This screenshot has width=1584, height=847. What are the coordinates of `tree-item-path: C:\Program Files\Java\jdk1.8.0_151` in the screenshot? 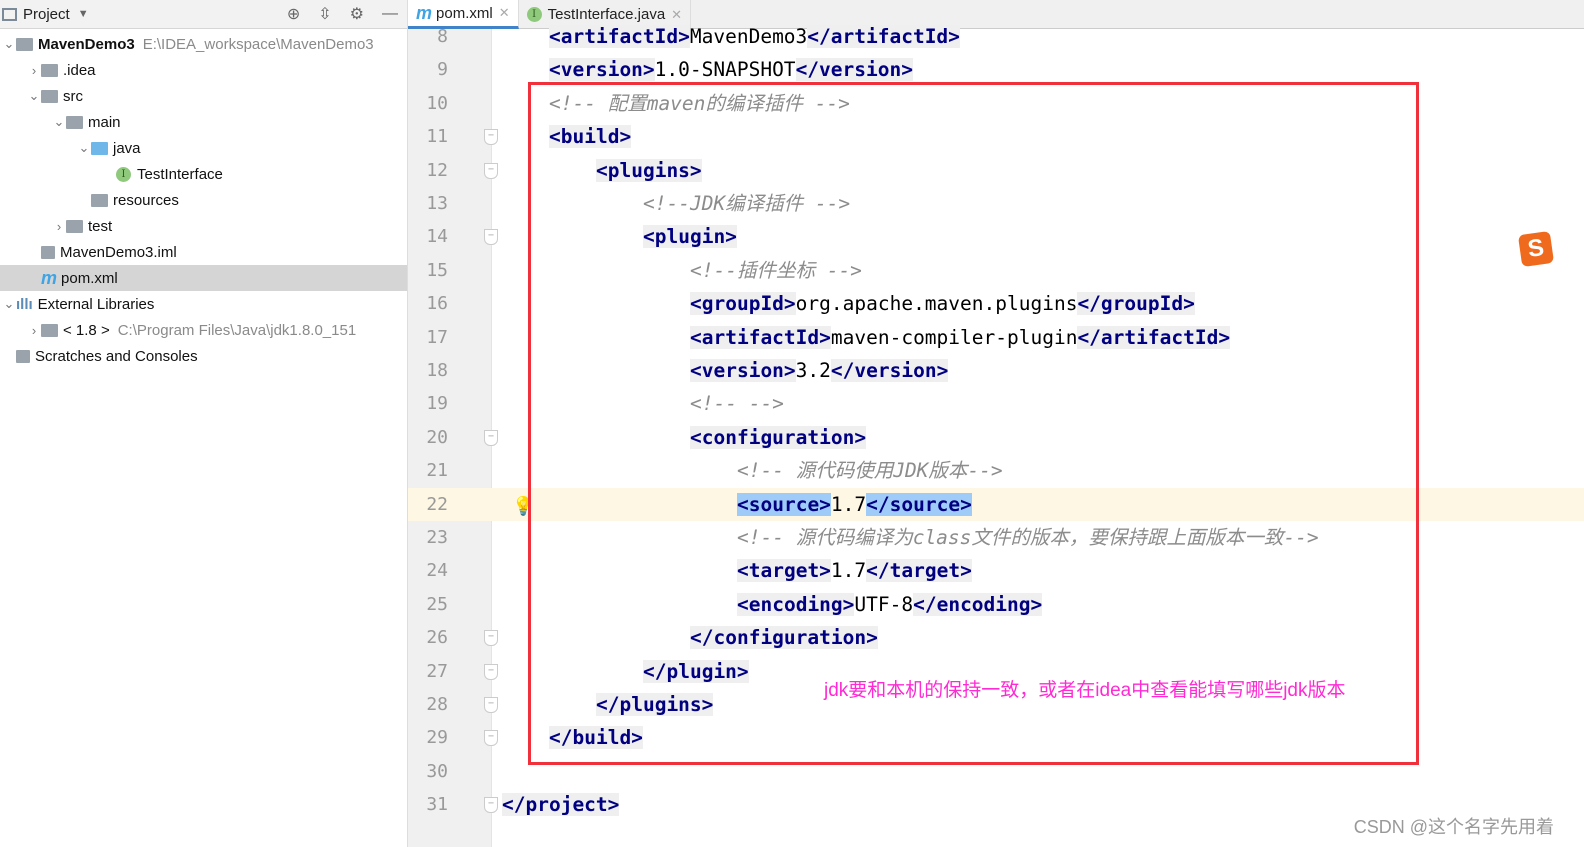 It's located at (237, 330).